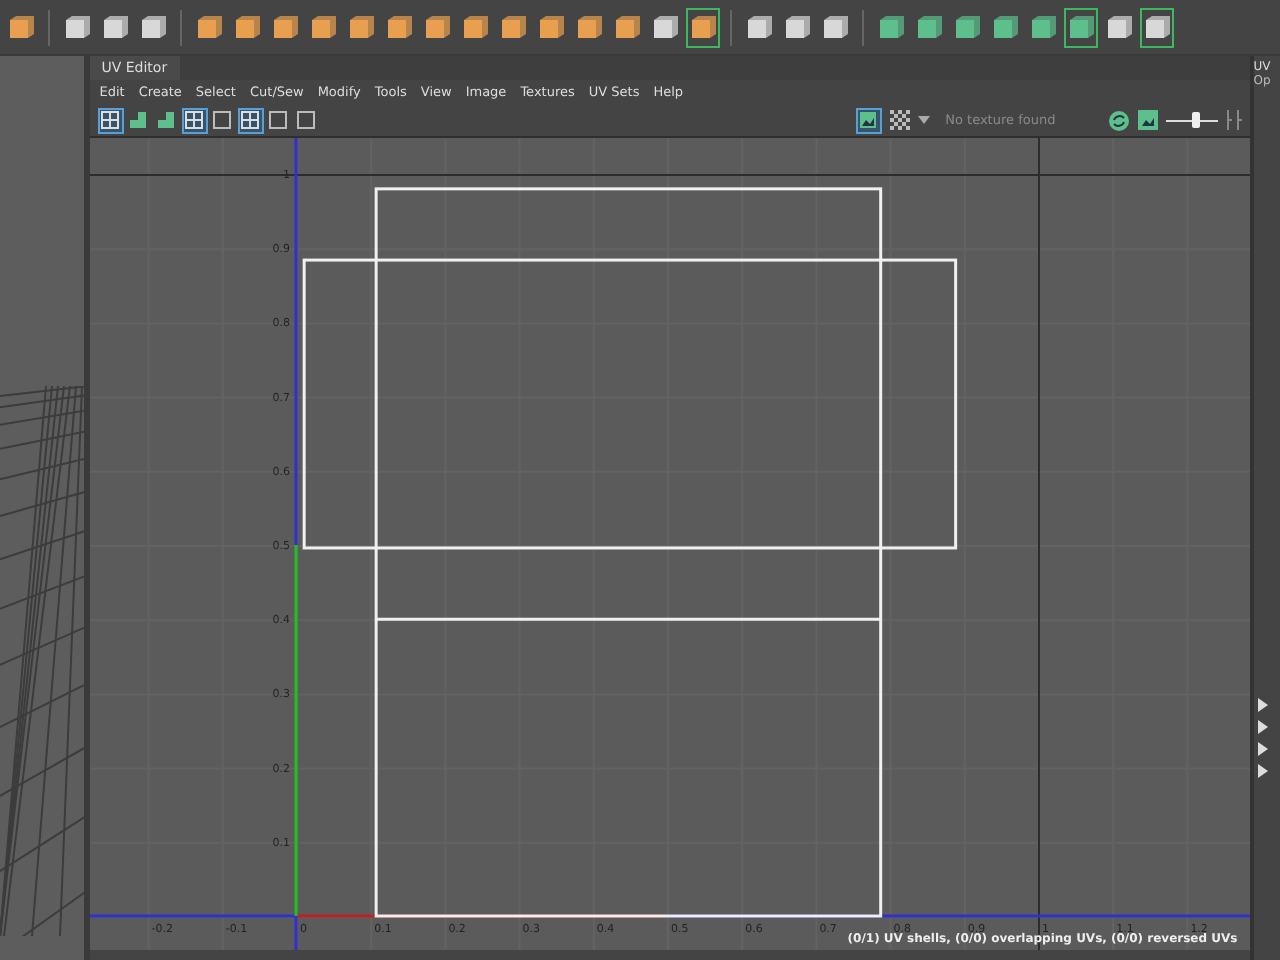  I want to click on image-toggle-button, so click(868, 120).